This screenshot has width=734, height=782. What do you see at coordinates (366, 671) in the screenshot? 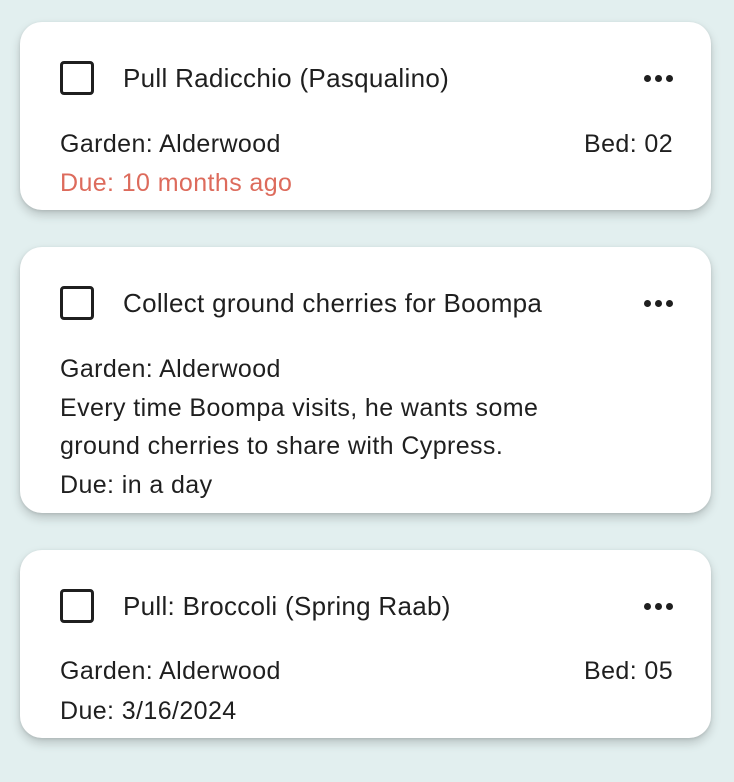
I see `task-info-row: Garden: Alderwood Bed: 05` at bounding box center [366, 671].